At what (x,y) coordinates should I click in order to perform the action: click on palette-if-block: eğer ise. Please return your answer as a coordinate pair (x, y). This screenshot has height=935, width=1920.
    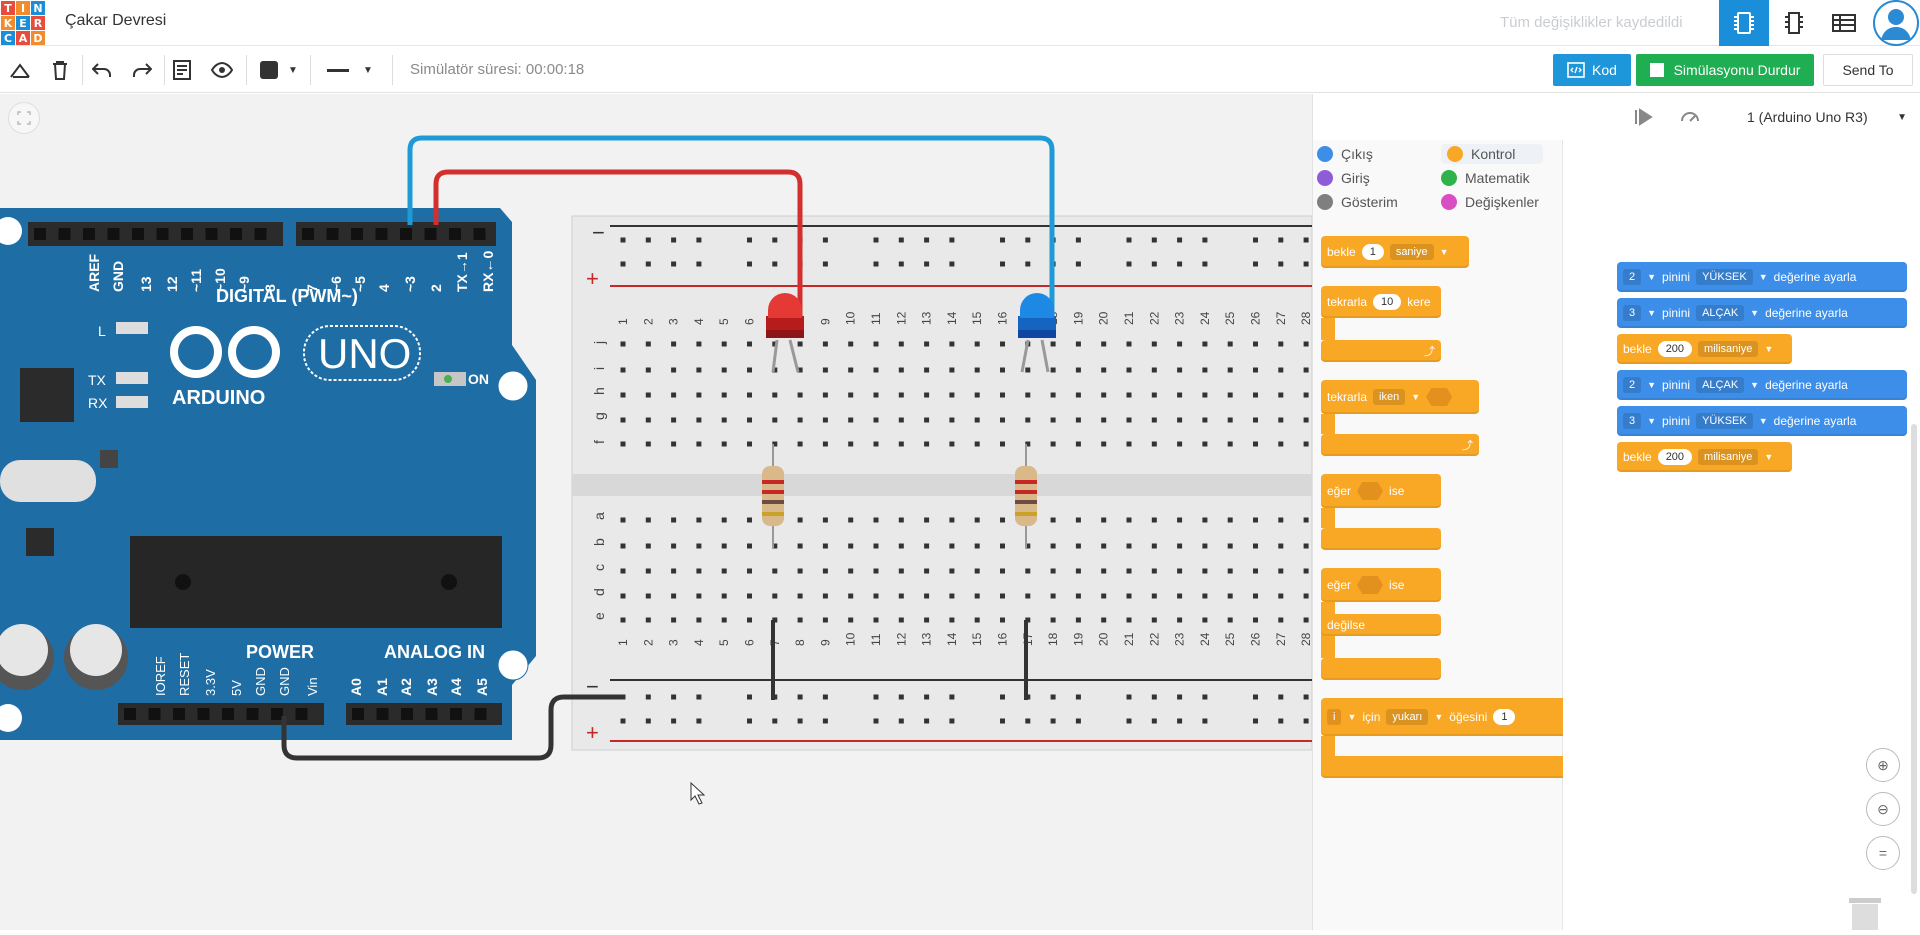
    Looking at the image, I should click on (1381, 491).